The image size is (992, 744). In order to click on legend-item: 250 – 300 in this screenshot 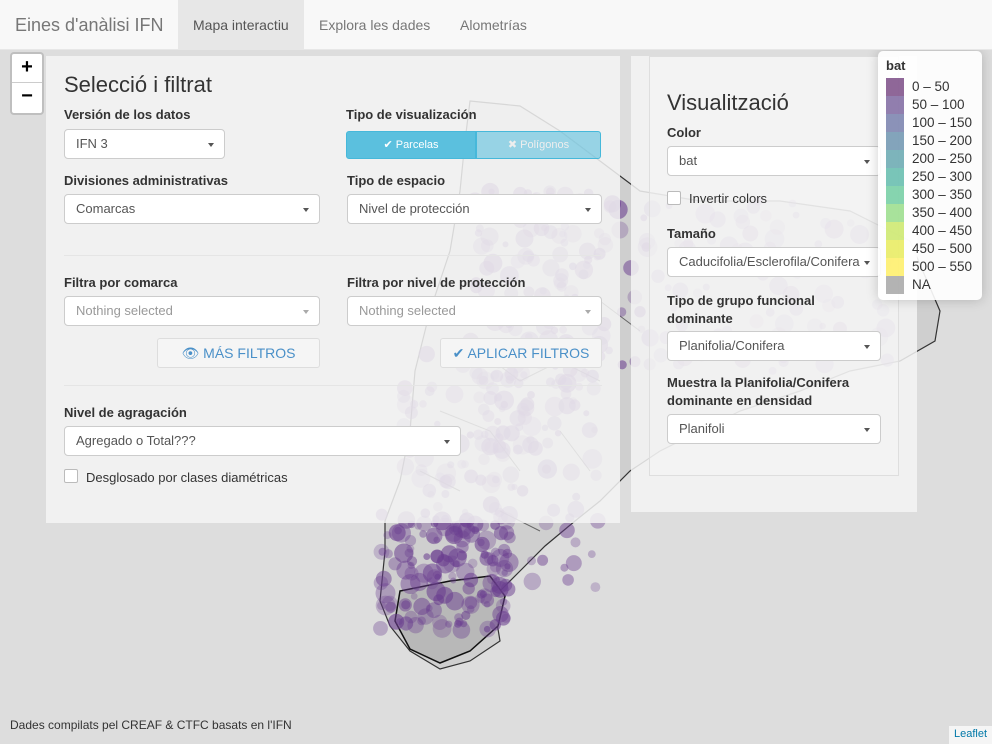, I will do `click(934, 177)`.